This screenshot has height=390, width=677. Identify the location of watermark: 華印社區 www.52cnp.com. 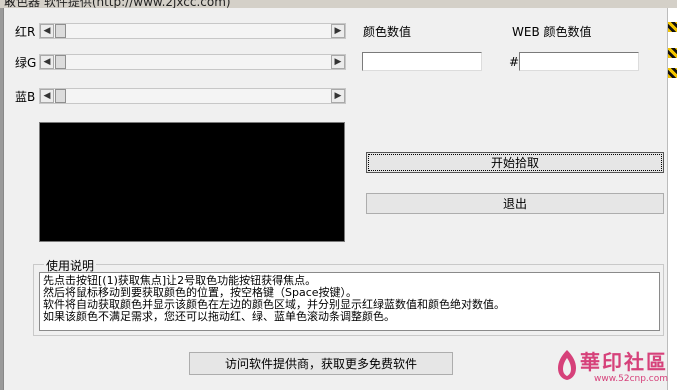
(611, 368).